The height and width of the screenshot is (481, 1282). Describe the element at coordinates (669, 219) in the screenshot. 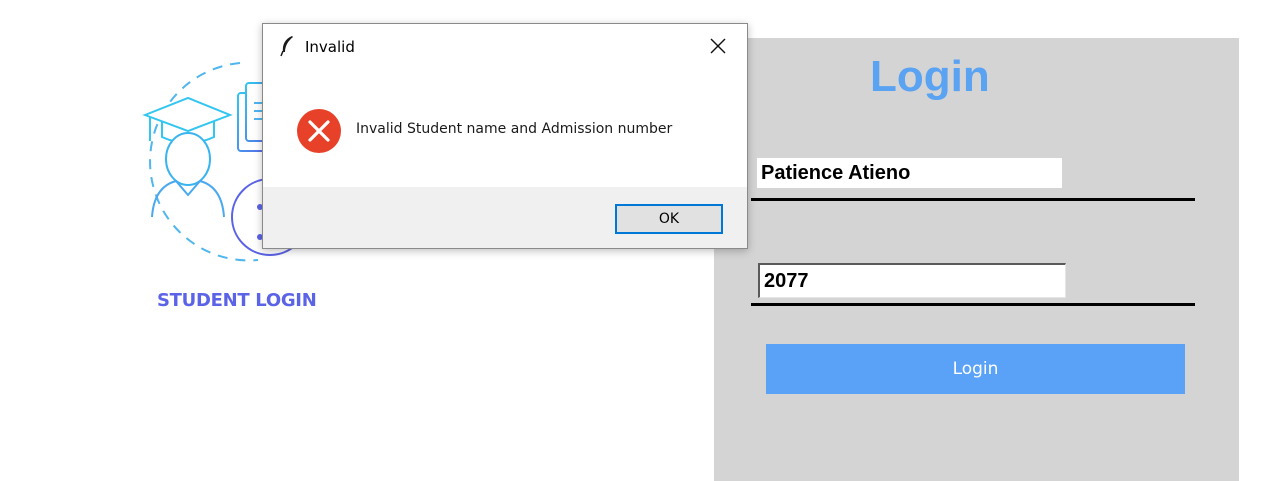

I see `ok-button: OK` at that location.